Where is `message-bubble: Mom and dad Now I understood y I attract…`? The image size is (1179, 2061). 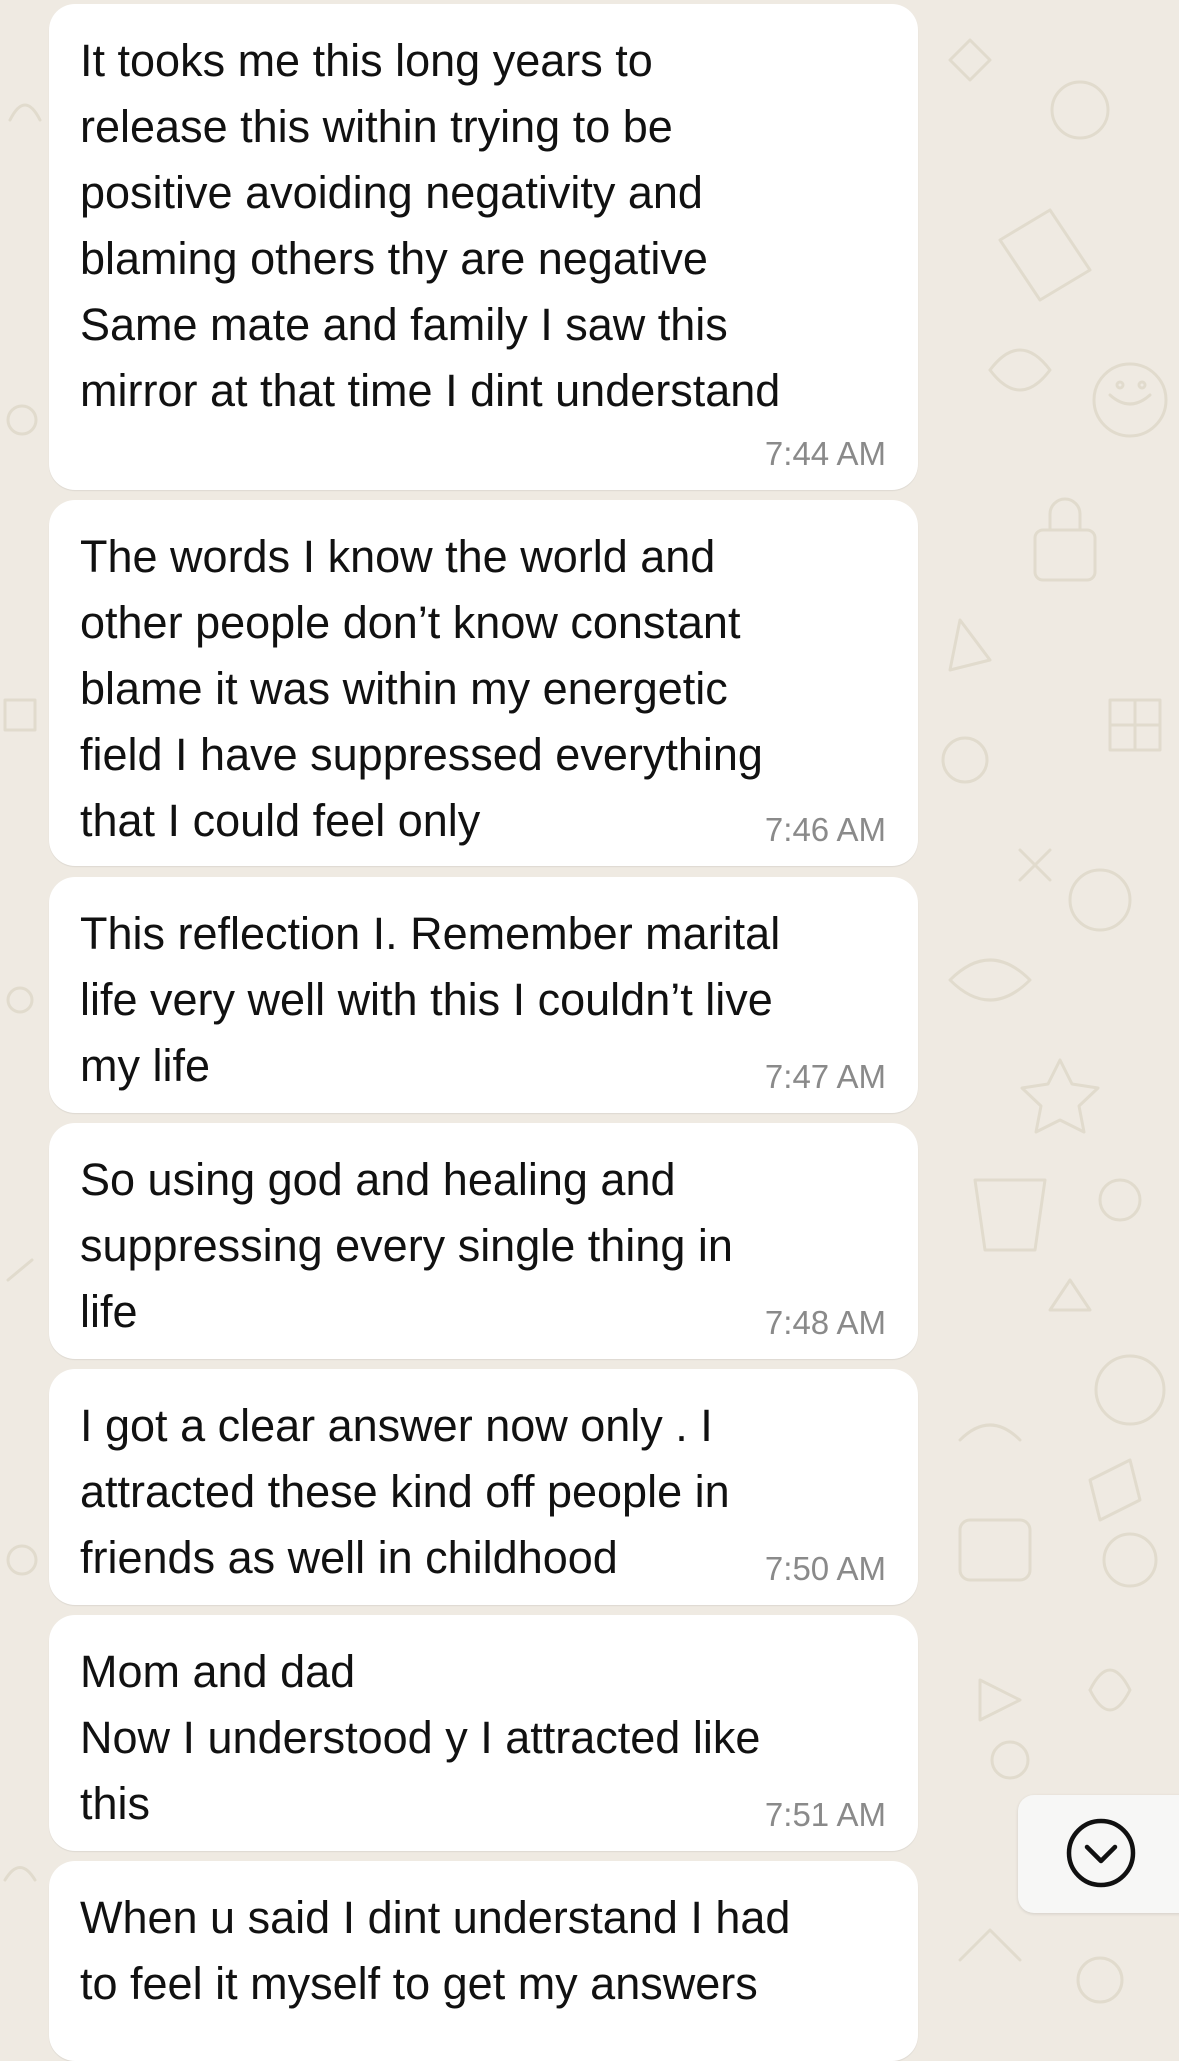
message-bubble: Mom and dad Now I understood y I attract… is located at coordinates (483, 1733).